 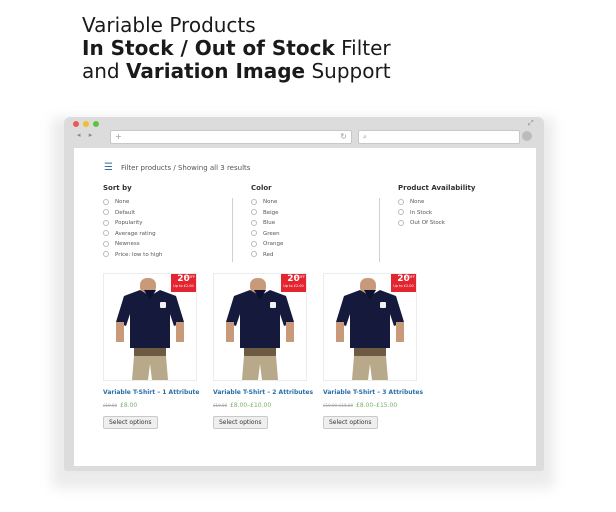 I want to click on close-window-dot, so click(x=76, y=124).